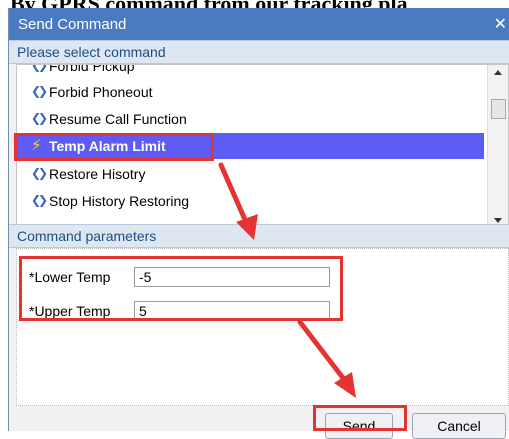 This screenshot has height=439, width=509. I want to click on command-parameters-header: Command parameters, so click(259, 236).